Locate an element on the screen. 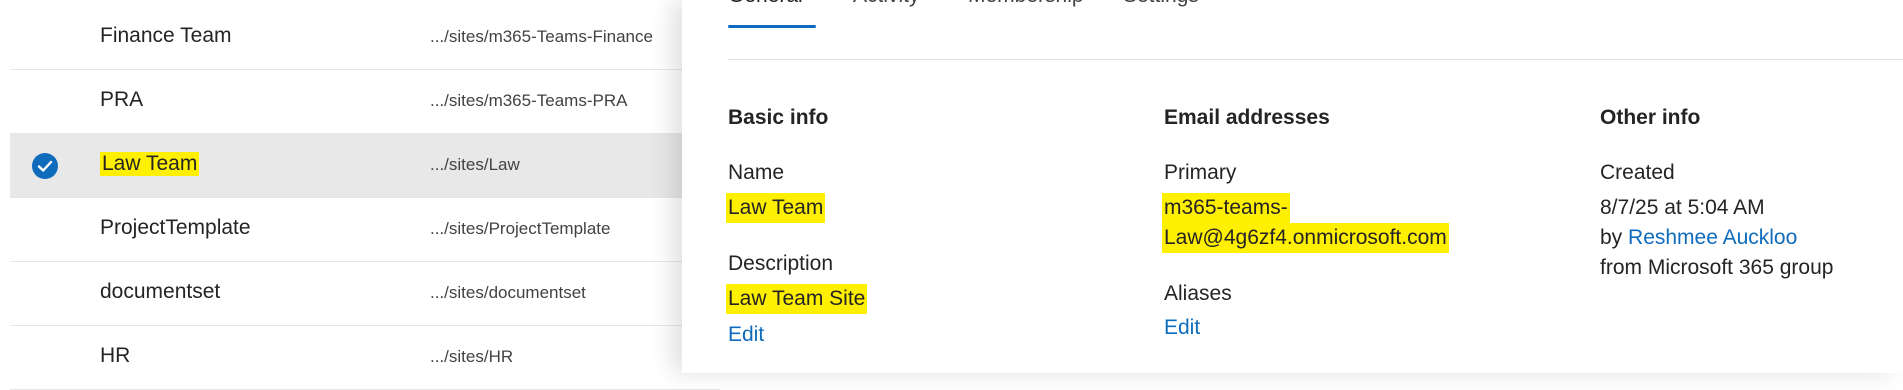  site-url: .../sites/m365-Teams-PRA is located at coordinates (529, 100).